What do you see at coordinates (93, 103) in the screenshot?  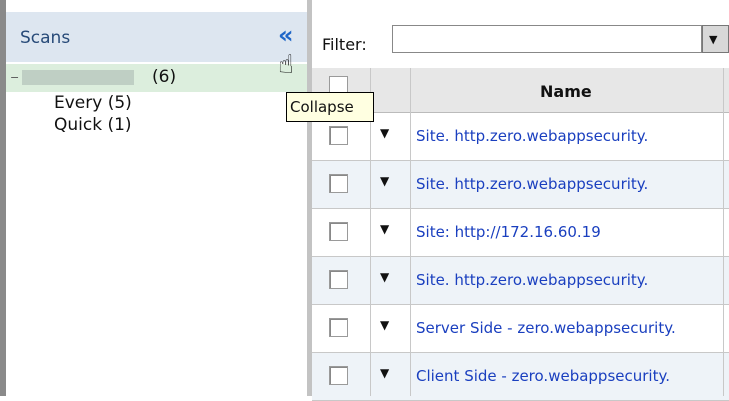 I see `tree-item-every: Every (5)` at bounding box center [93, 103].